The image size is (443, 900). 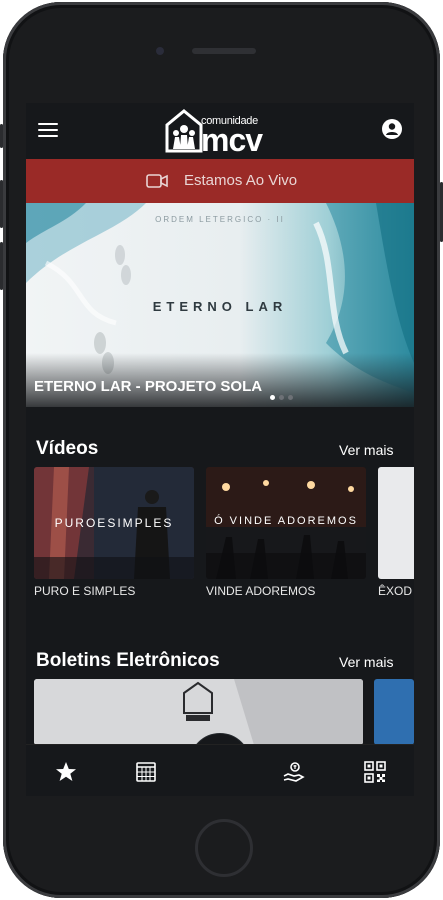 I want to click on mute-switch, so click(x=1, y=136).